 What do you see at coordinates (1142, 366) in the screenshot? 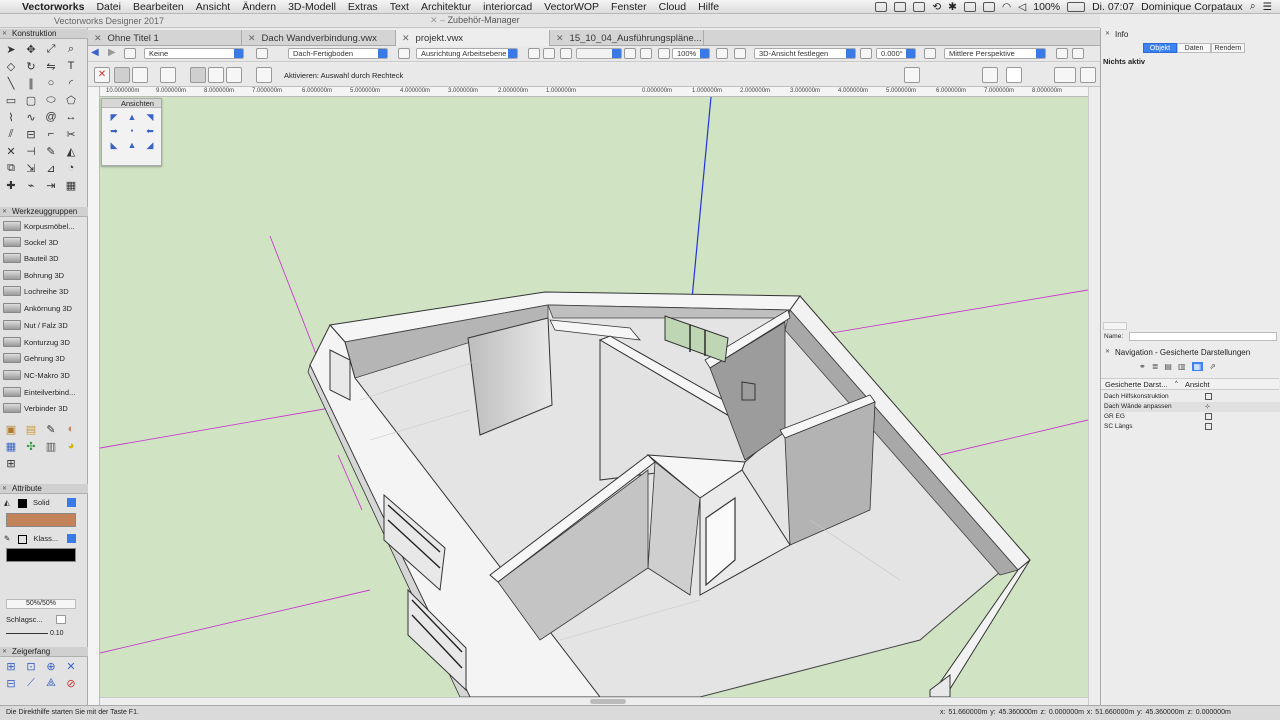
I see `nav-classes-icon: ⚭` at bounding box center [1142, 366].